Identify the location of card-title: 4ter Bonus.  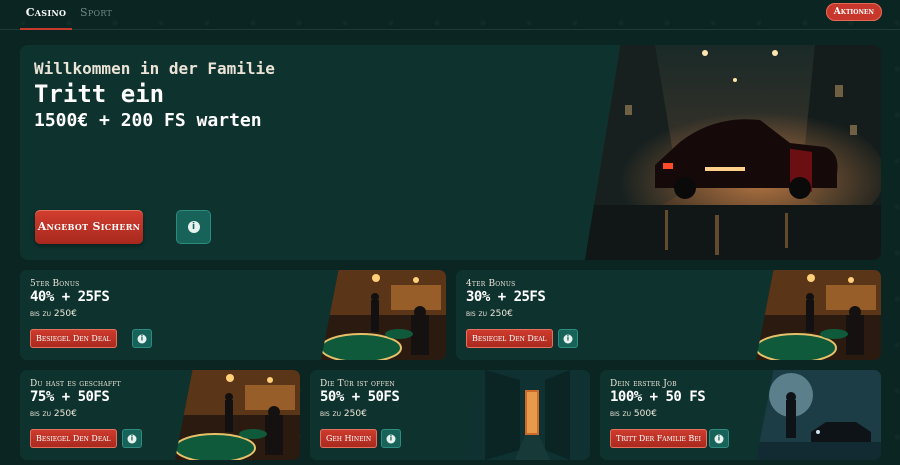
(491, 284).